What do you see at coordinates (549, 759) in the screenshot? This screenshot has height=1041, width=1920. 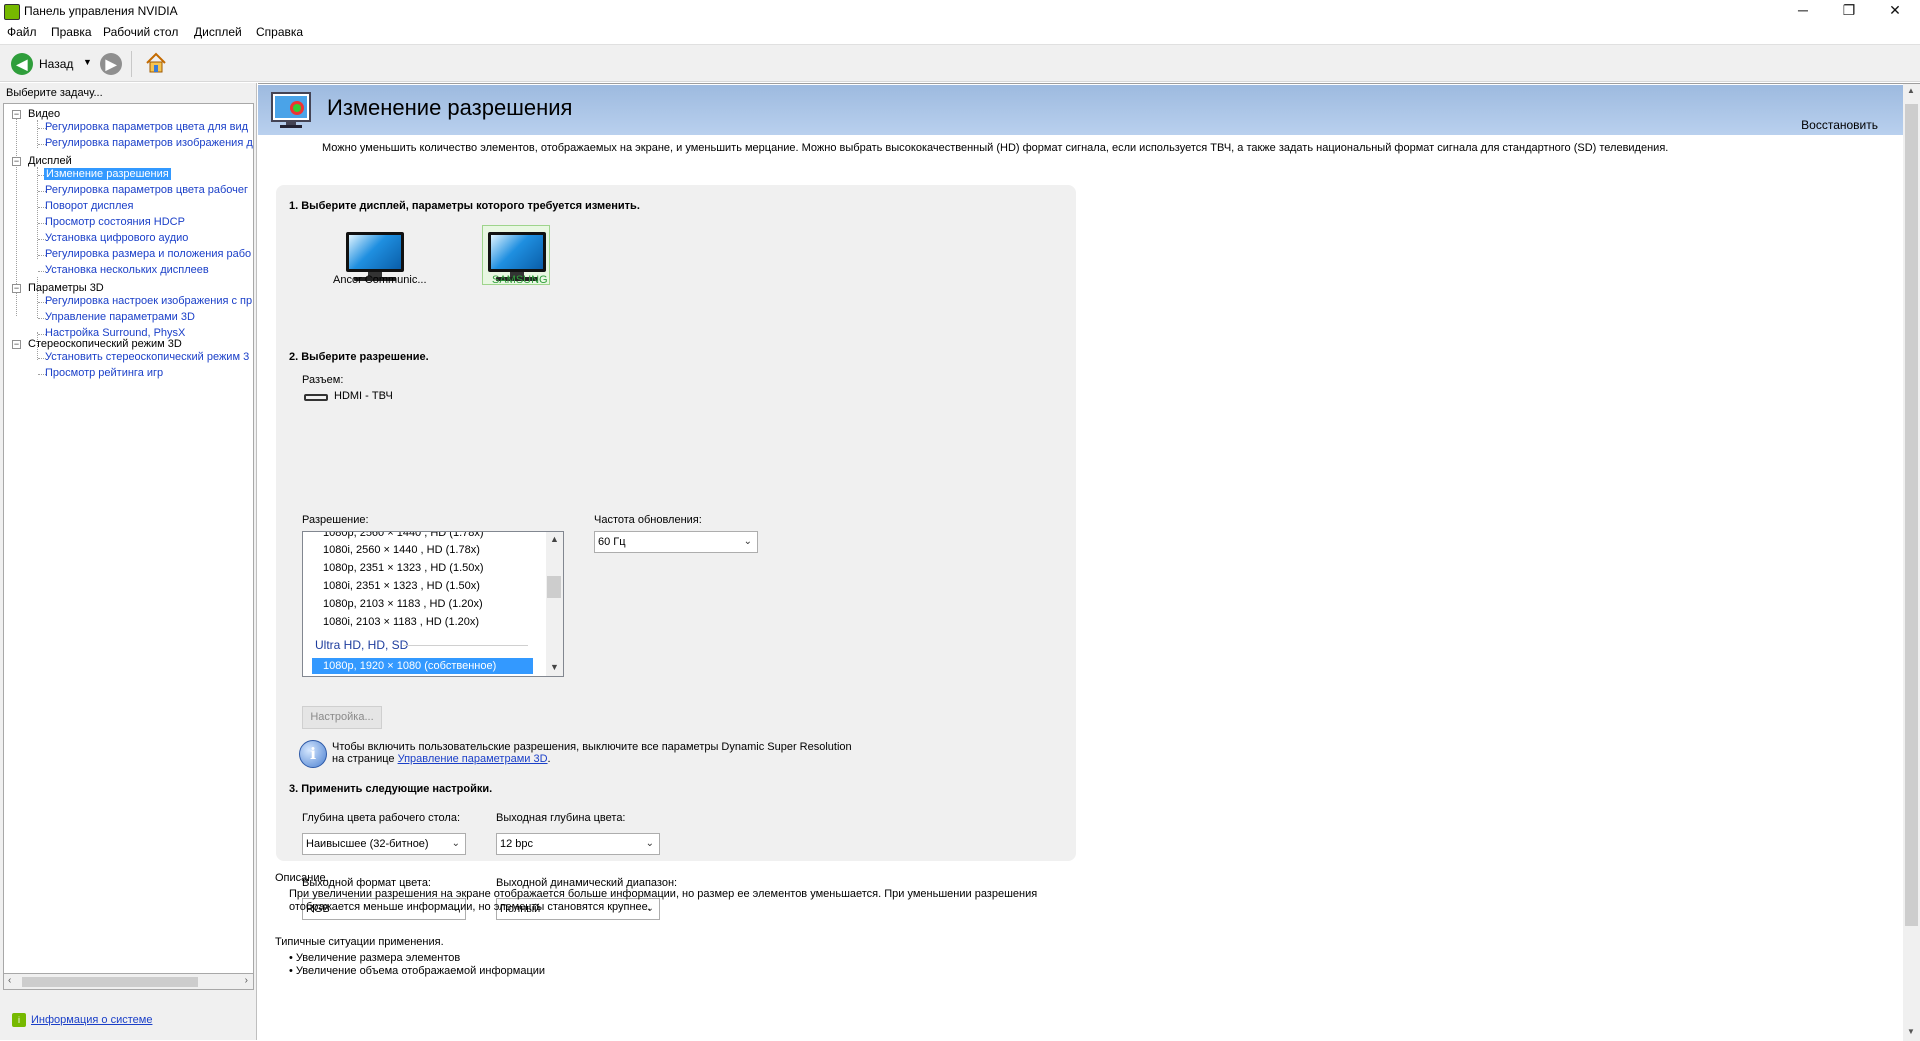 I see `info-text-end: .` at bounding box center [549, 759].